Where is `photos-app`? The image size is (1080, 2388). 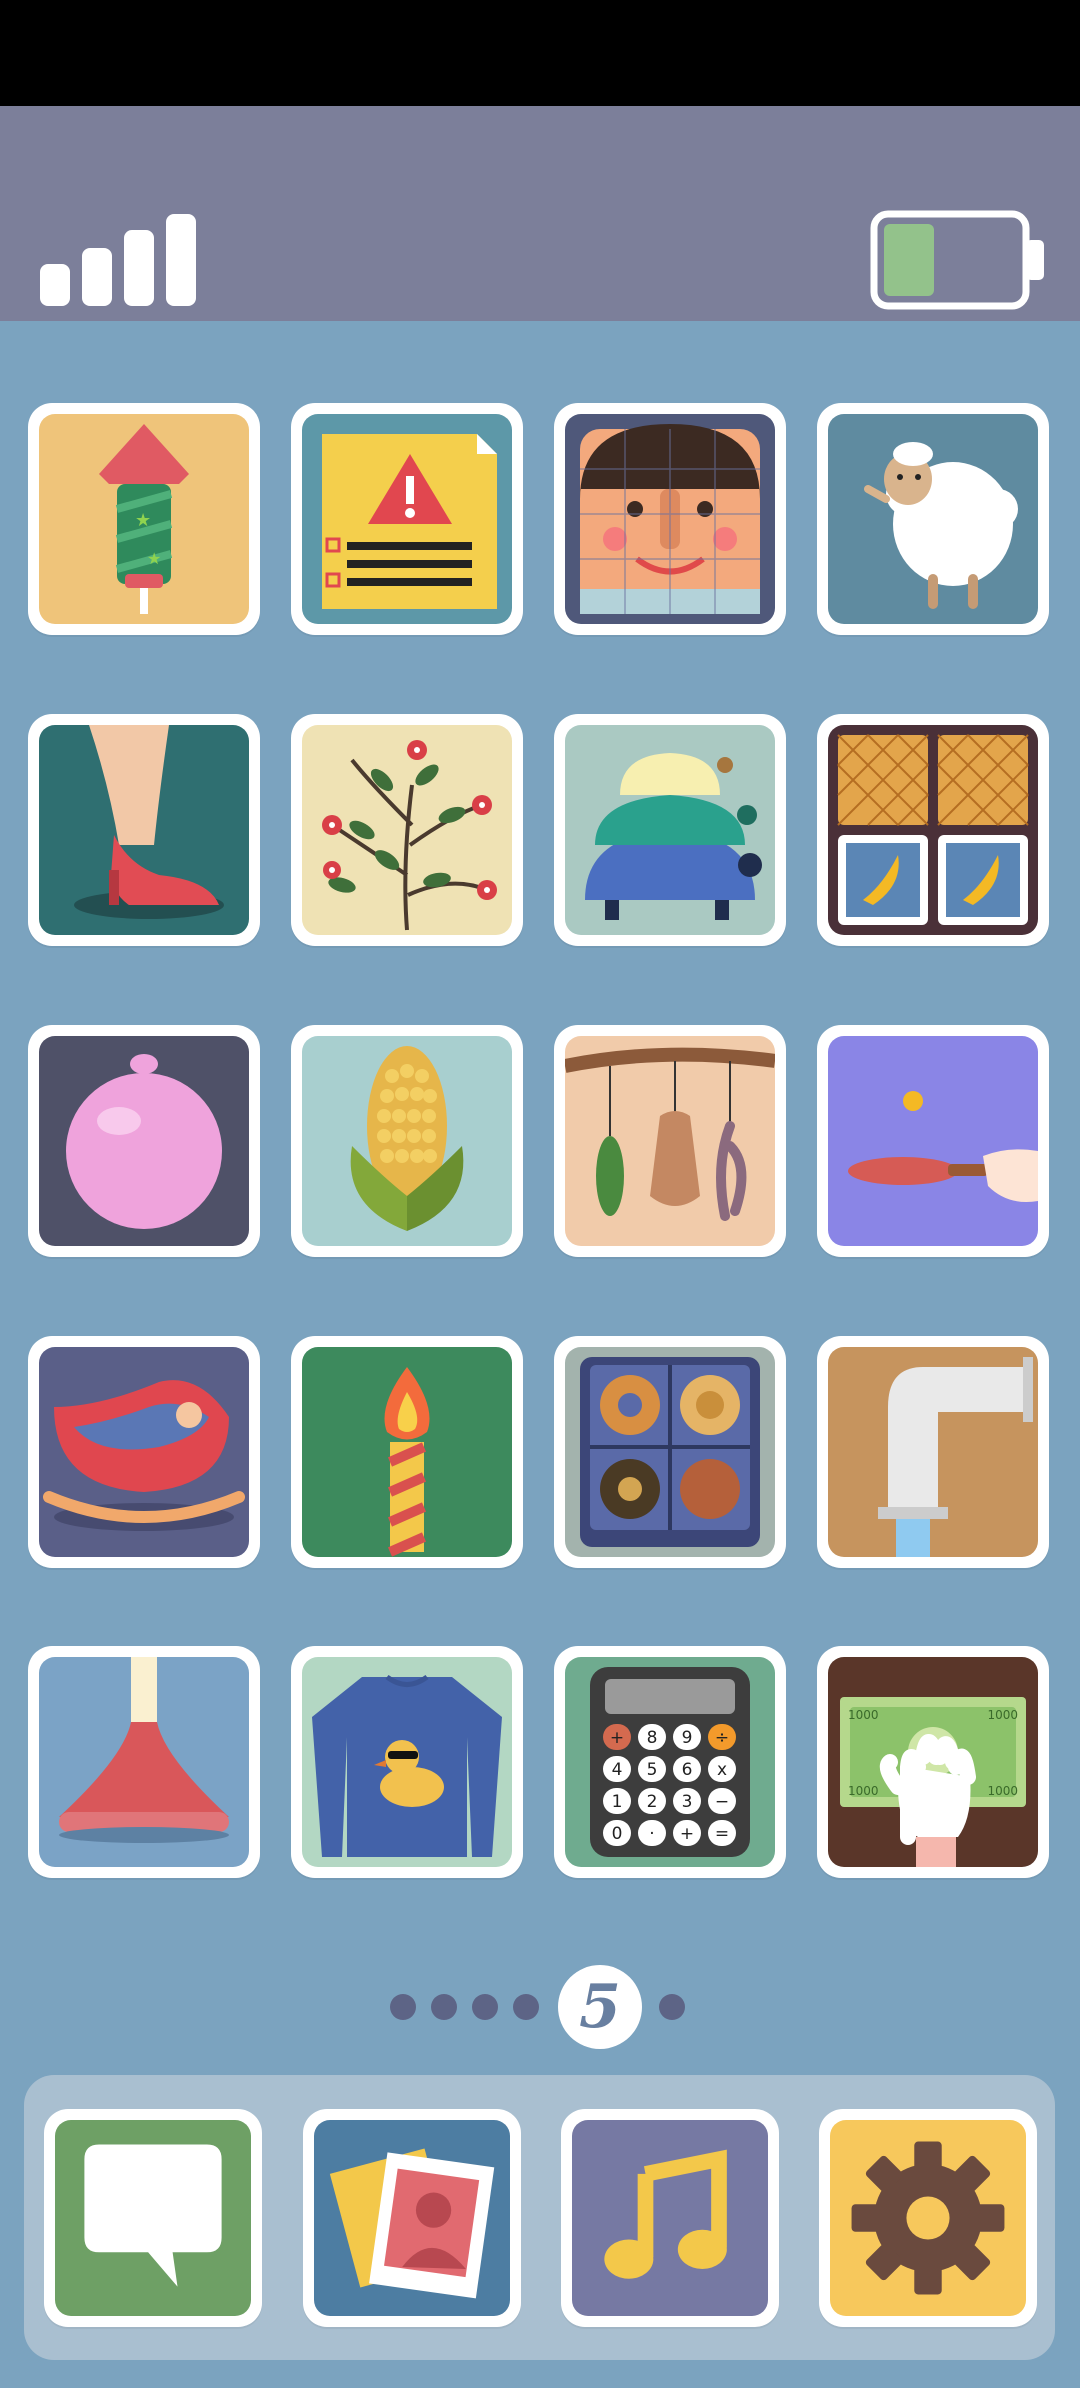 photos-app is located at coordinates (412, 2218).